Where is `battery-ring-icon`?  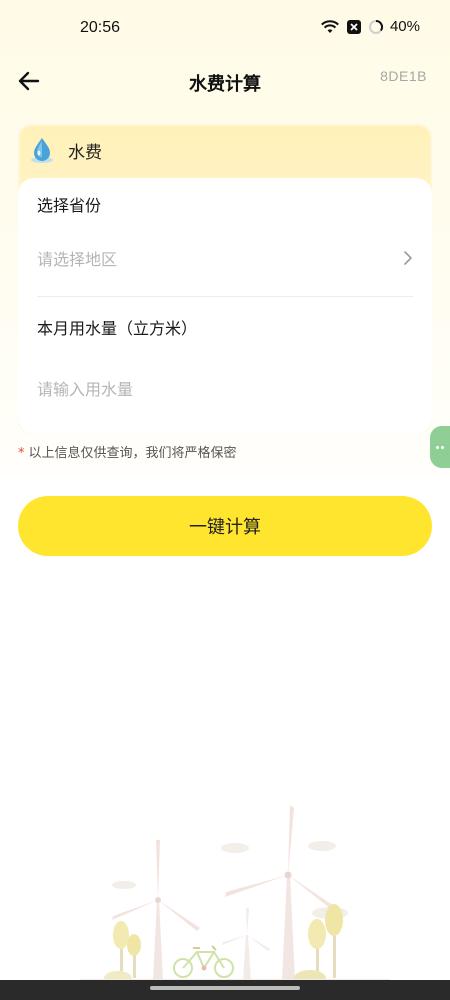 battery-ring-icon is located at coordinates (375, 26).